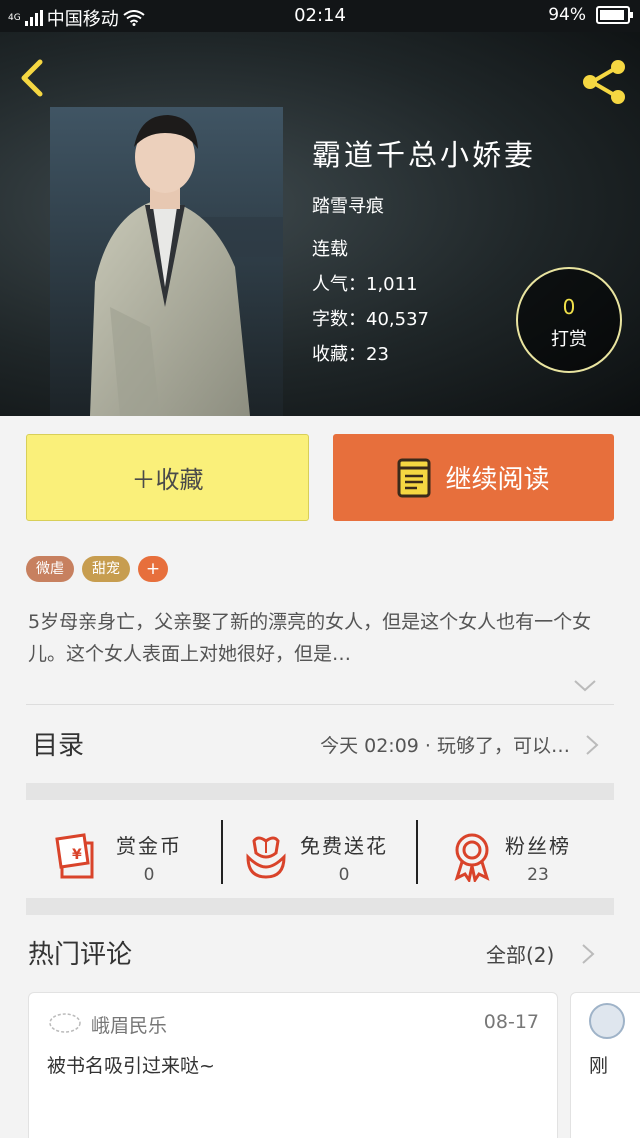  I want to click on toc-label: 目录, so click(58, 746).